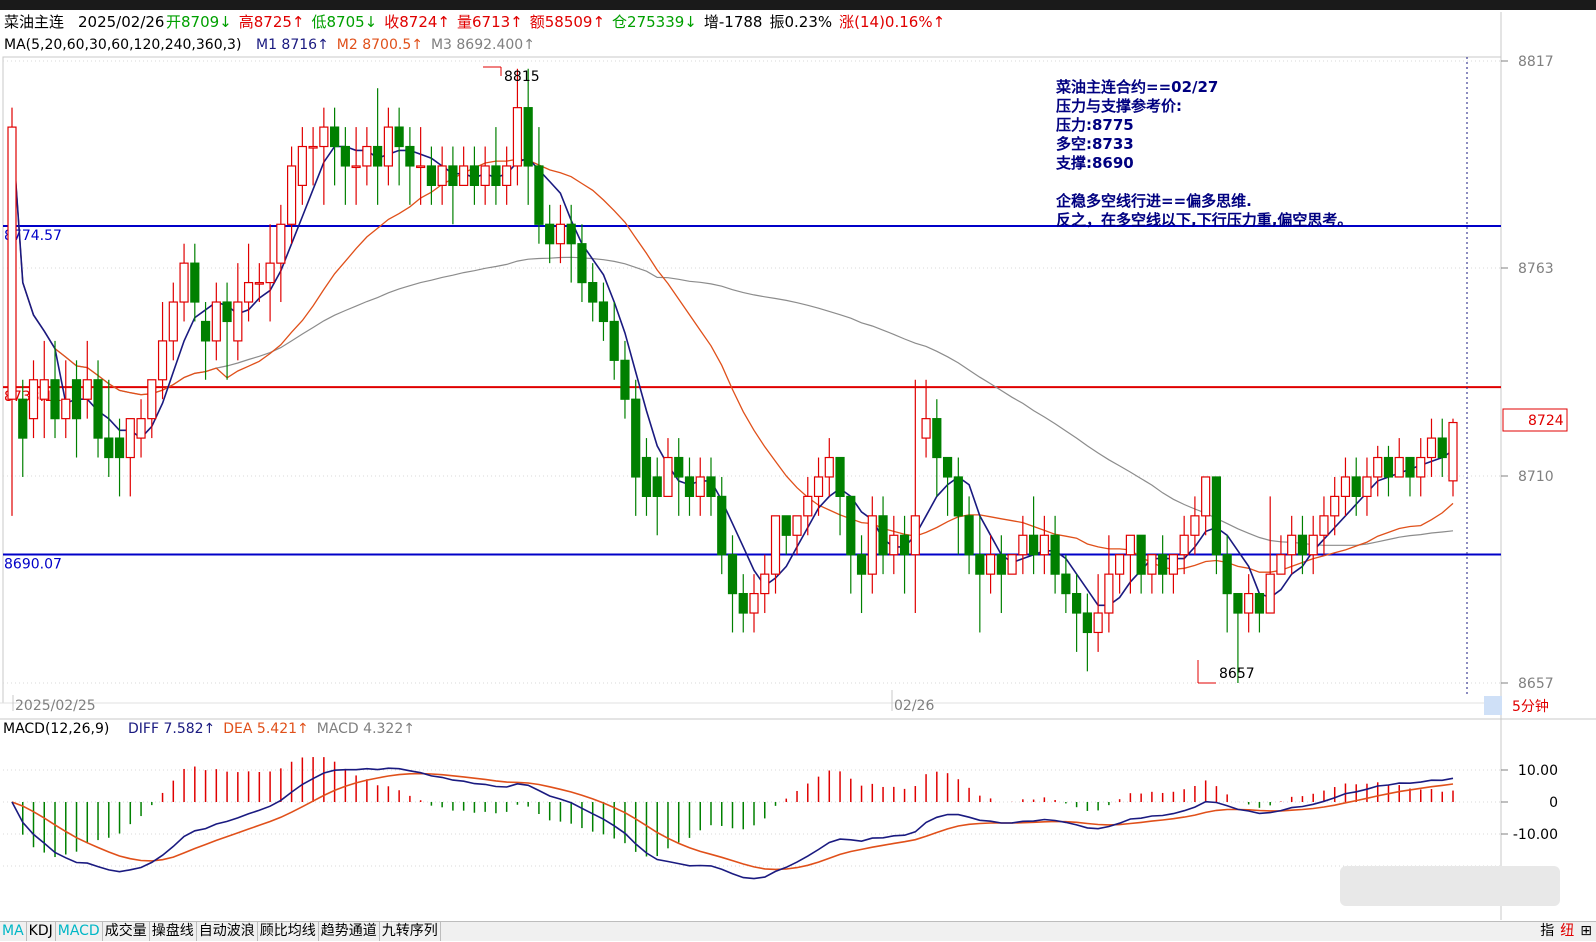 This screenshot has width=1596, height=942. What do you see at coordinates (522, 77) in the screenshot?
I see `high-label: 8815` at bounding box center [522, 77].